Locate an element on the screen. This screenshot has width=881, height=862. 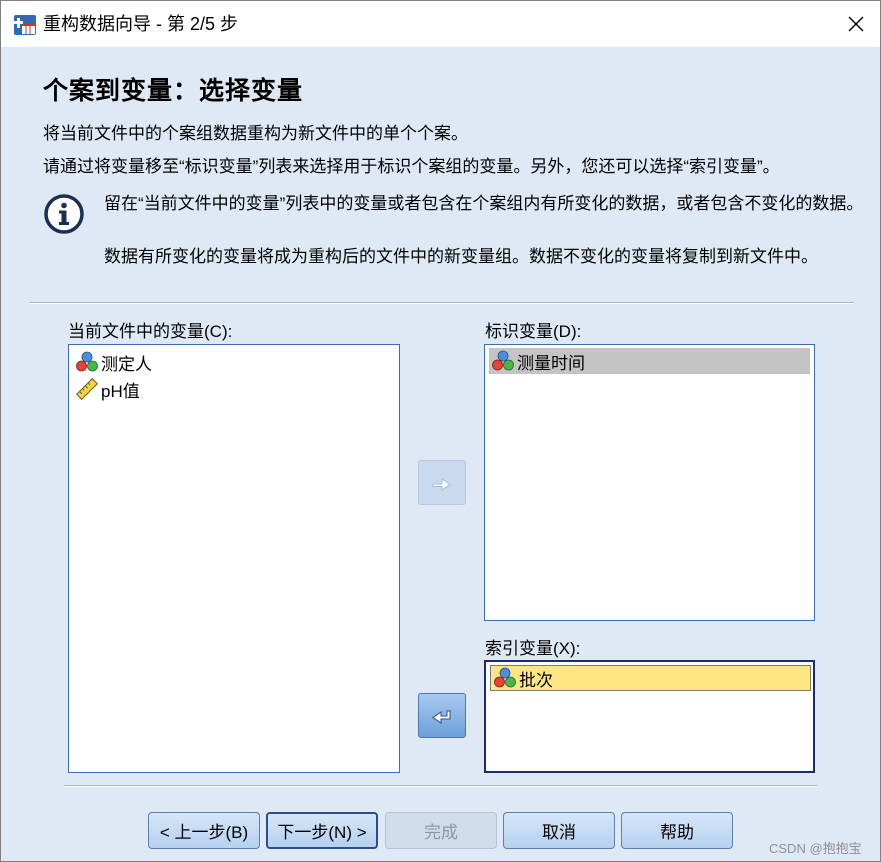
next-button: 下一步(N) > is located at coordinates (322, 830).